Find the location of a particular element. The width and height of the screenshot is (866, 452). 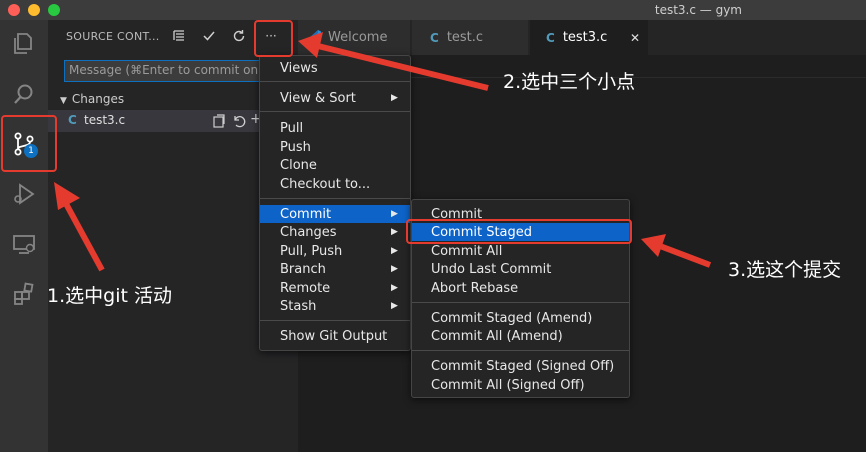

annotation-step1: 1.选中git 活动 is located at coordinates (109, 296).